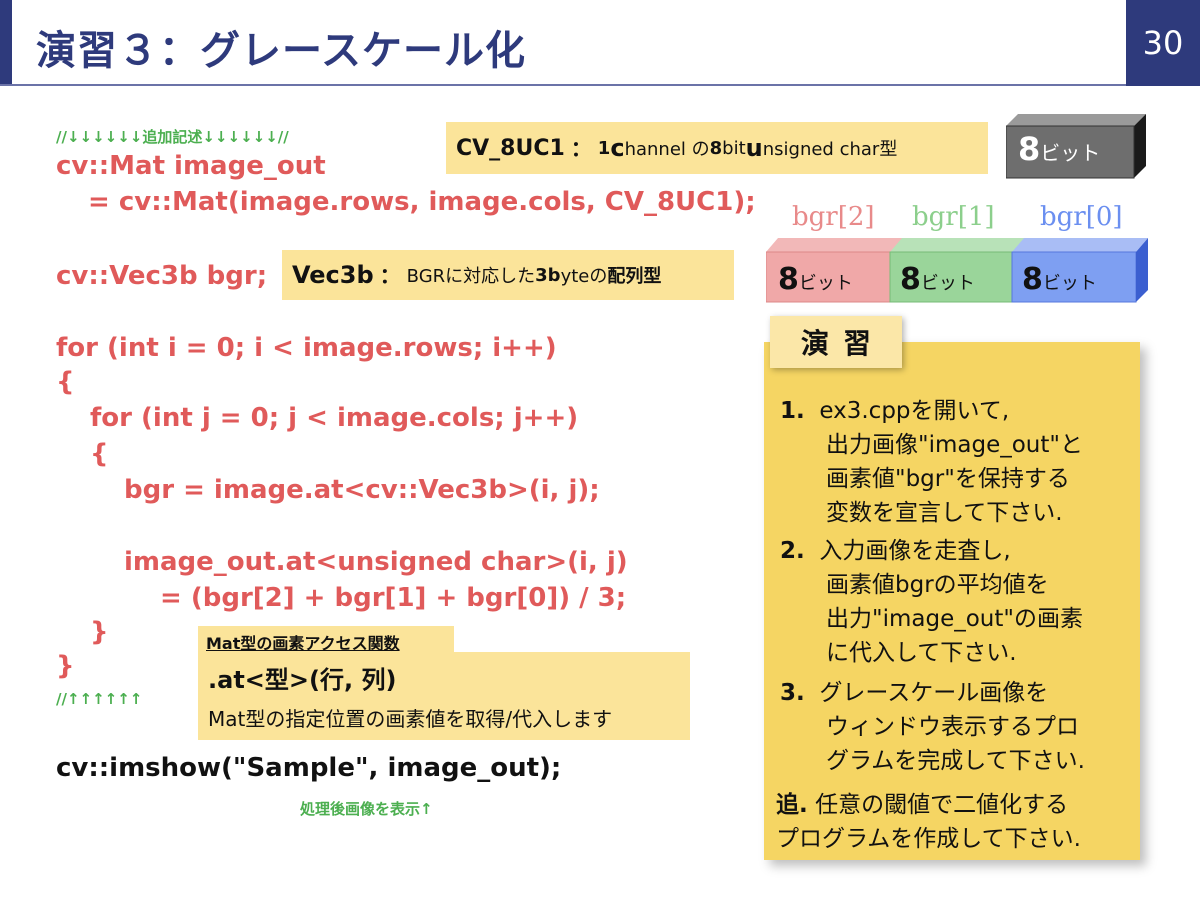 The width and height of the screenshot is (1200, 900). I want to click on bgr1-label: bgr[1], so click(953, 217).